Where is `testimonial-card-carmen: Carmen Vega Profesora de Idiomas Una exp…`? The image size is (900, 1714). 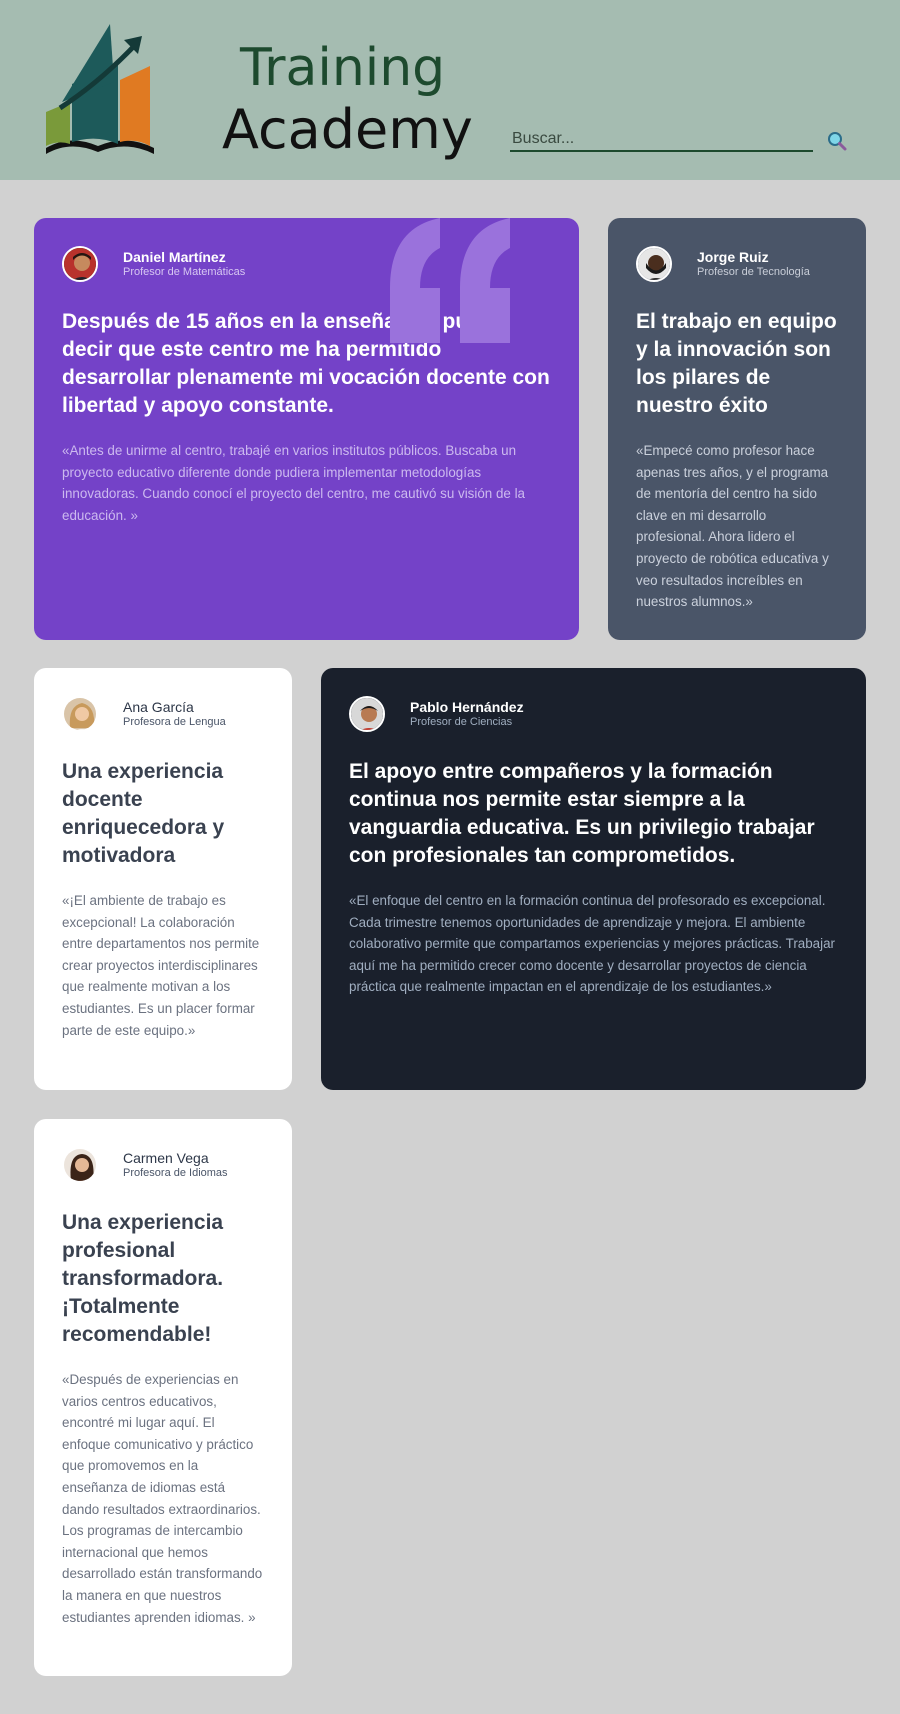 testimonial-card-carmen: Carmen Vega Profesora de Idiomas Una exp… is located at coordinates (163, 1397).